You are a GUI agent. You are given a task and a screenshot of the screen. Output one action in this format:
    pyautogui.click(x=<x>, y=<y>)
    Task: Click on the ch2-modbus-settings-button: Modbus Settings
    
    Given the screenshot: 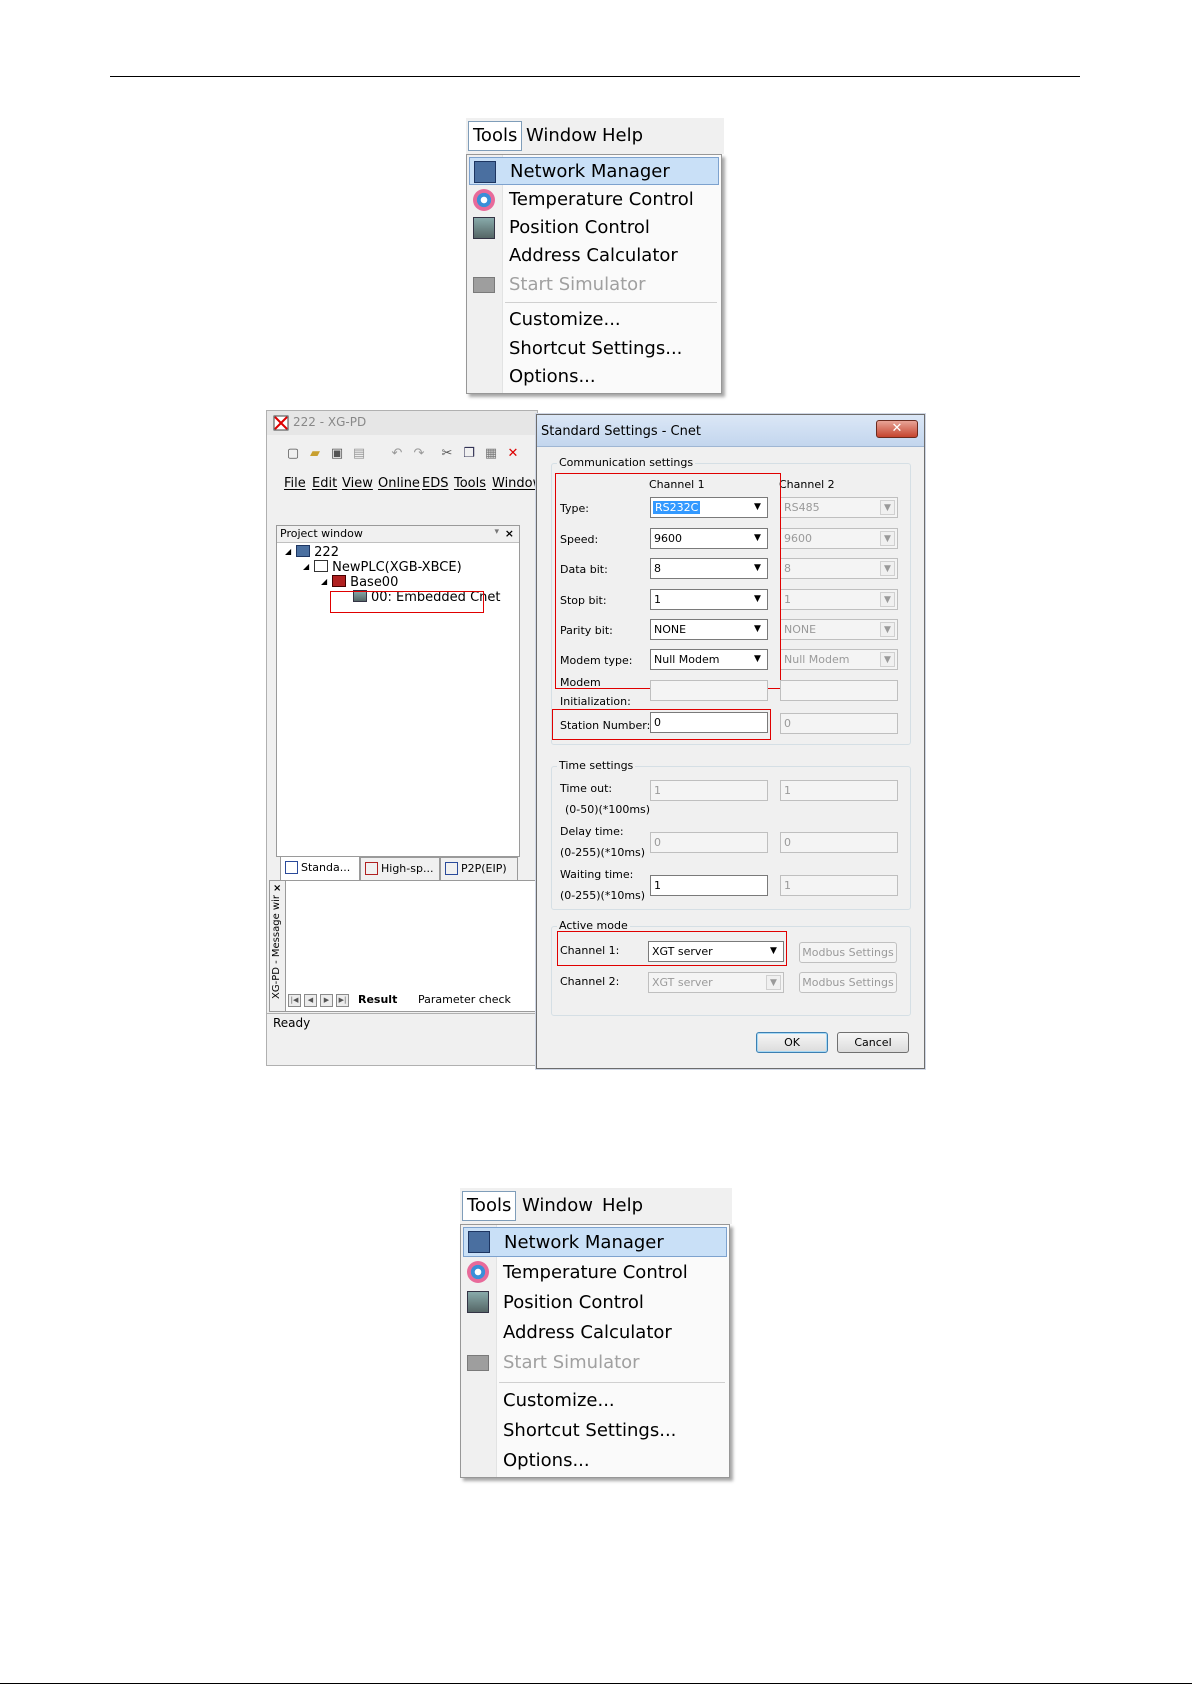 What is the action you would take?
    pyautogui.click(x=848, y=982)
    